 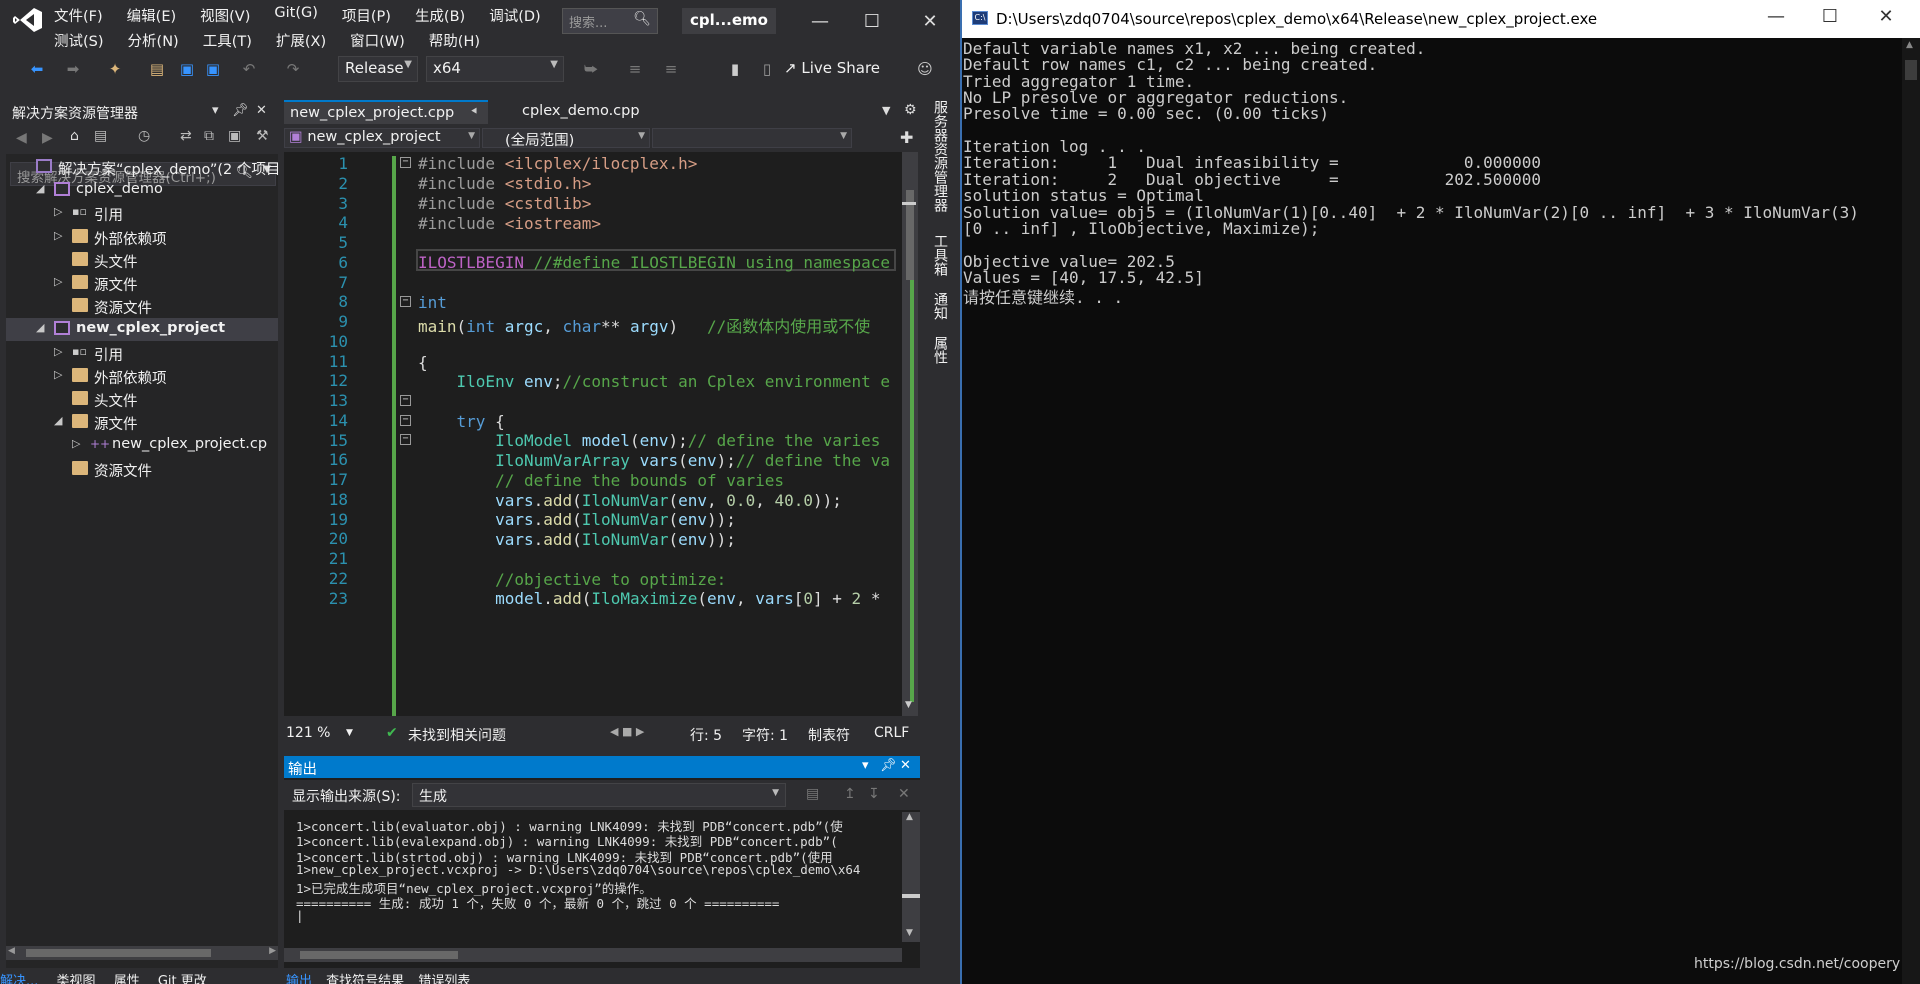 What do you see at coordinates (591, 69) in the screenshot?
I see `attach-icon: ⮩` at bounding box center [591, 69].